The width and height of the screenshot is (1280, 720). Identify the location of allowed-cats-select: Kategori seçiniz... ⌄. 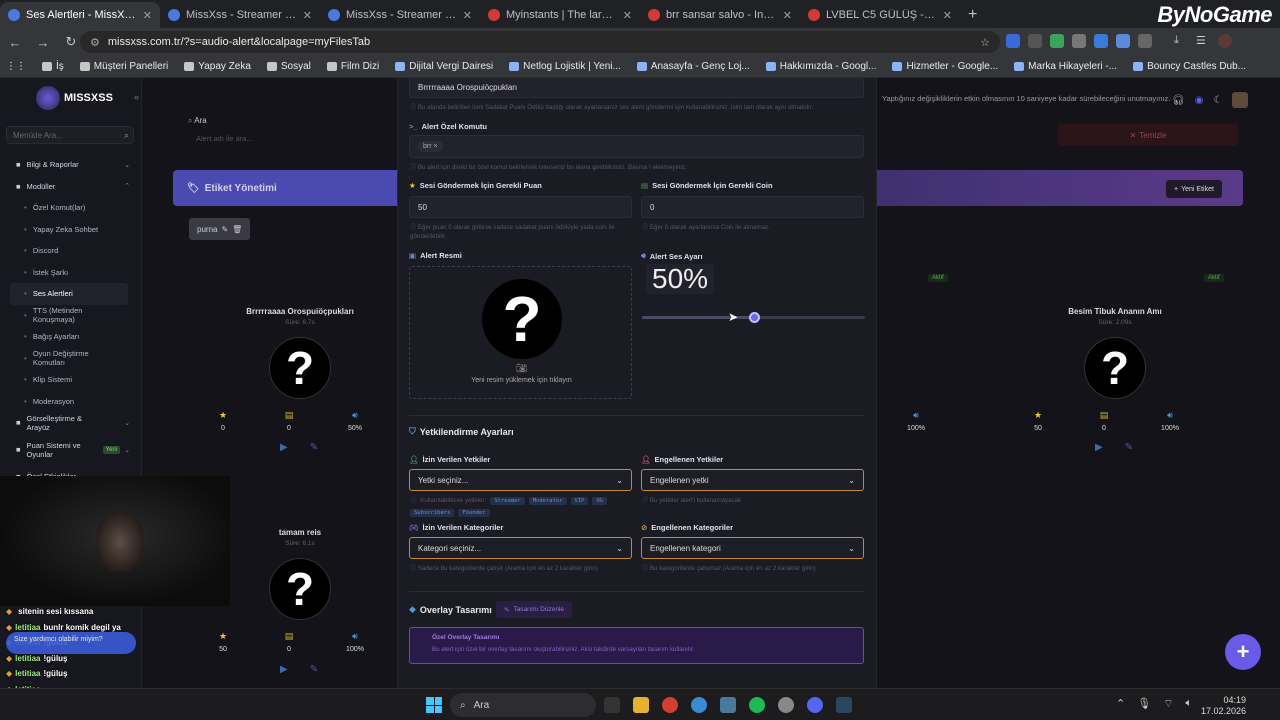
(520, 548).